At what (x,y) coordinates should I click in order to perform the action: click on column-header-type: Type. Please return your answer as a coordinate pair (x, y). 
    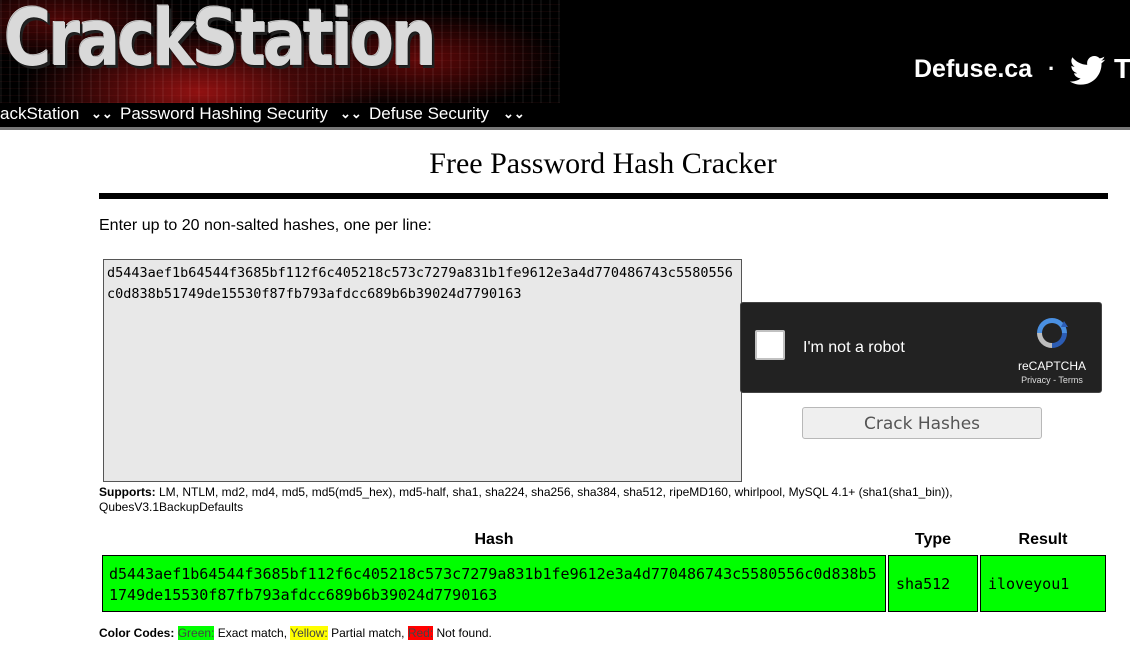
    Looking at the image, I should click on (933, 539).